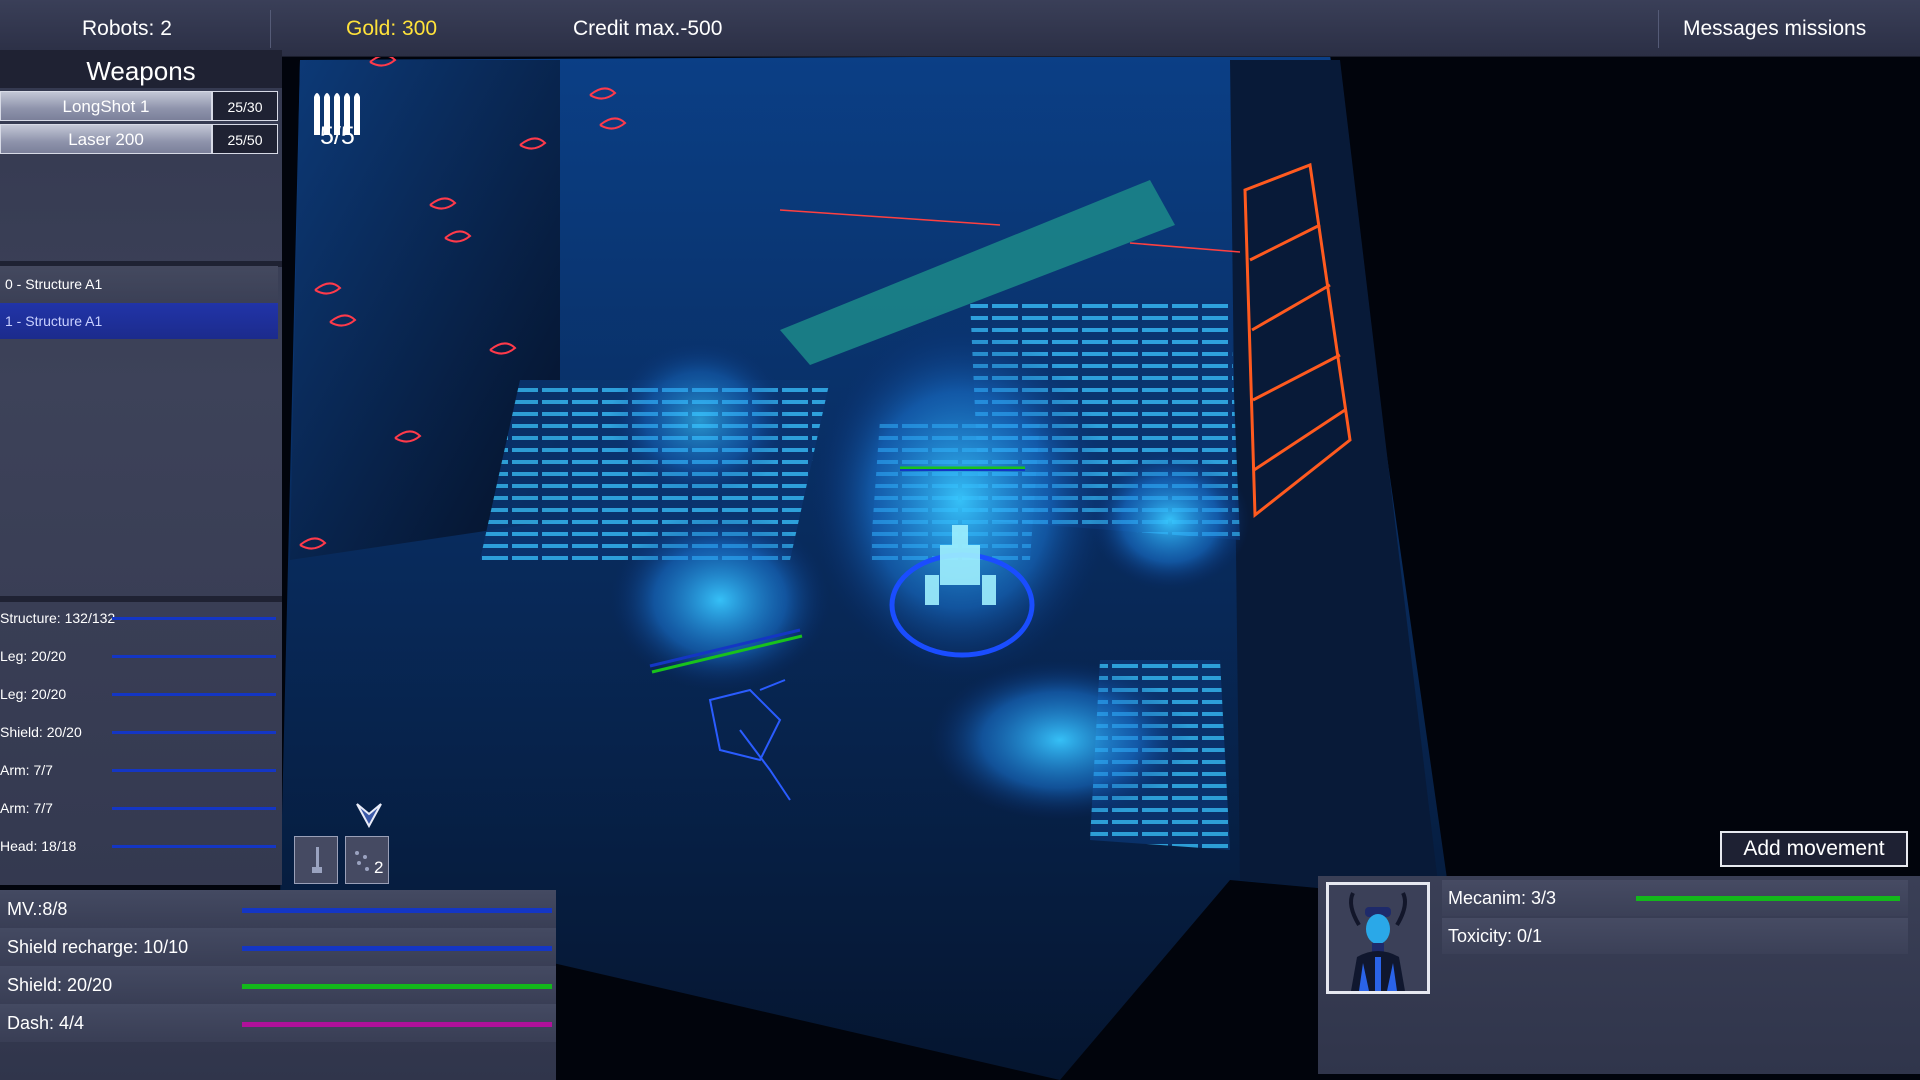  What do you see at coordinates (378, 868) in the screenshot?
I see `ability-slot-count: 2` at bounding box center [378, 868].